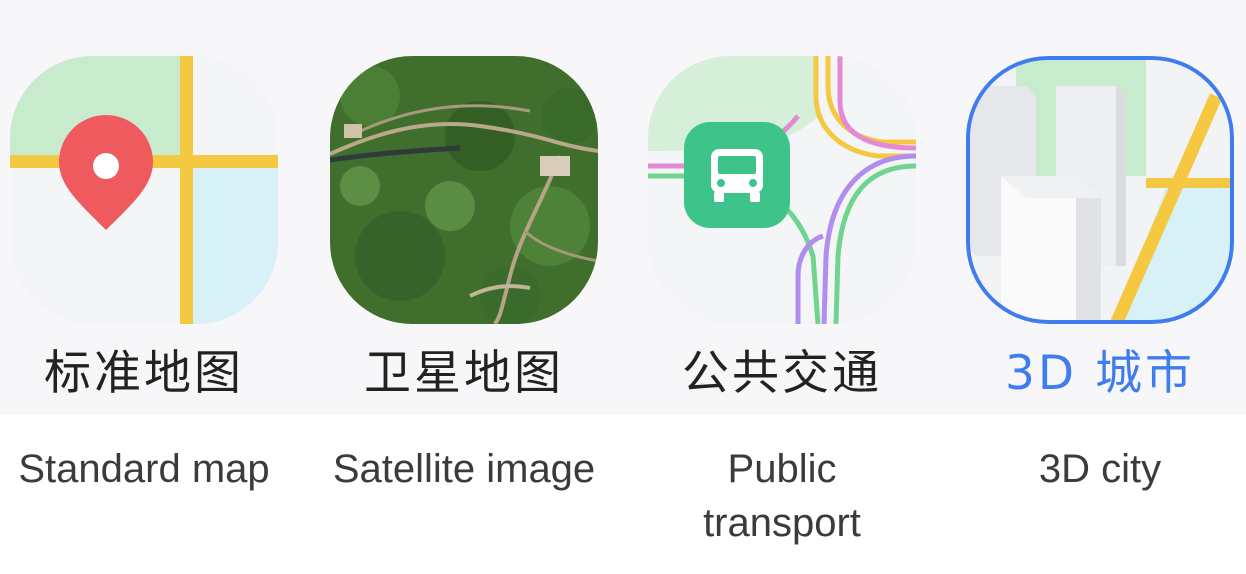  What do you see at coordinates (144, 373) in the screenshot?
I see `map-type-label-cn: 标准地图` at bounding box center [144, 373].